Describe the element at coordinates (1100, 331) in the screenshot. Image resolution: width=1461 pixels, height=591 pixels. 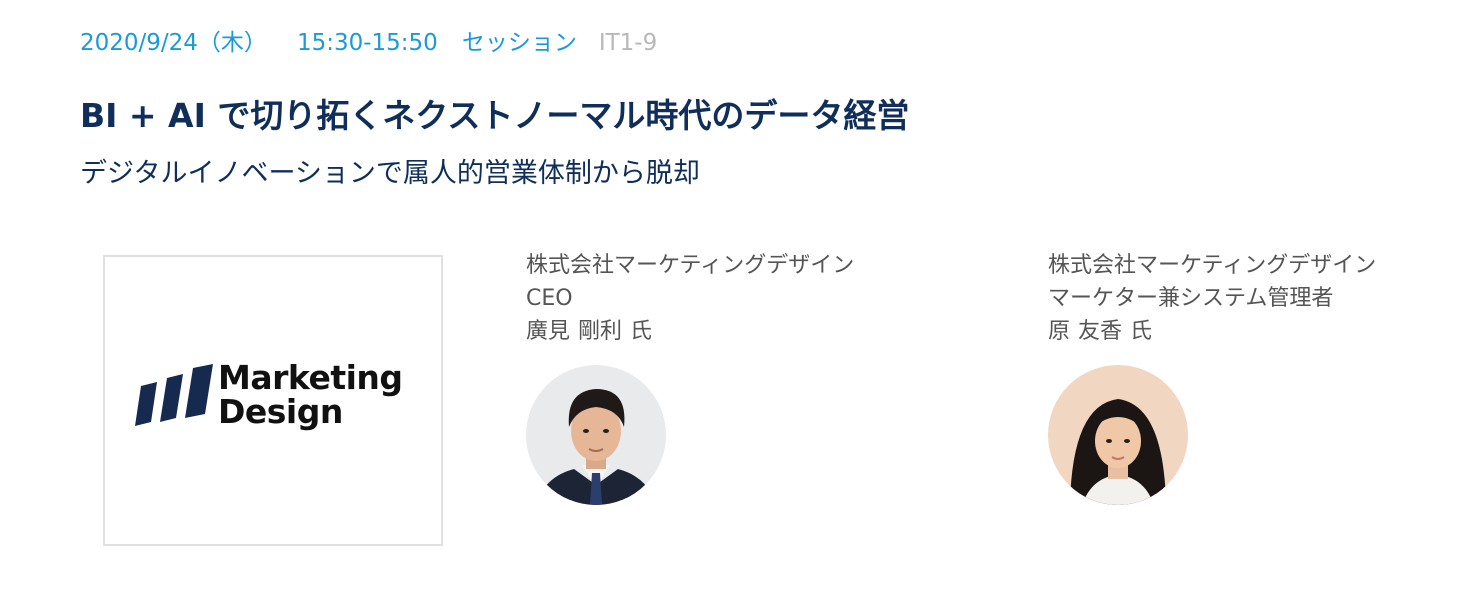
I see `speaker-given-name: 友香` at that location.